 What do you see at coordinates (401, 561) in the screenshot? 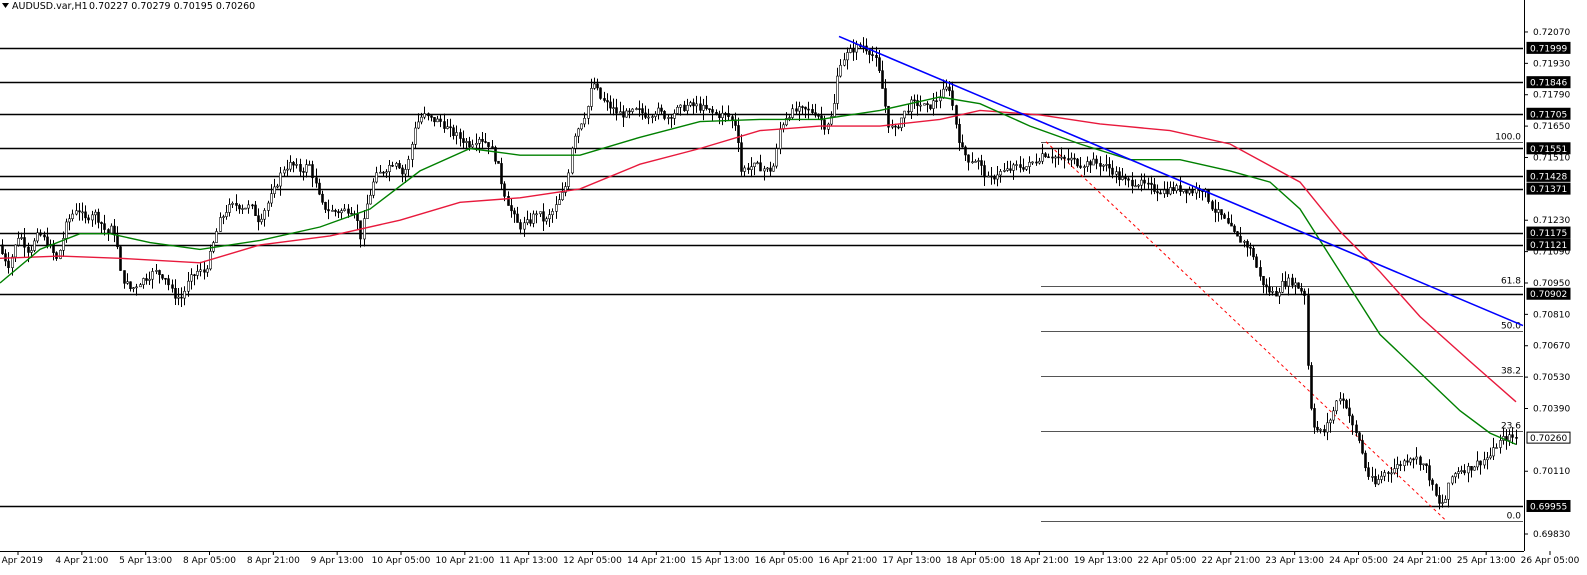
I see `time-tick-label-6: 10 Apr 05:00` at bounding box center [401, 561].